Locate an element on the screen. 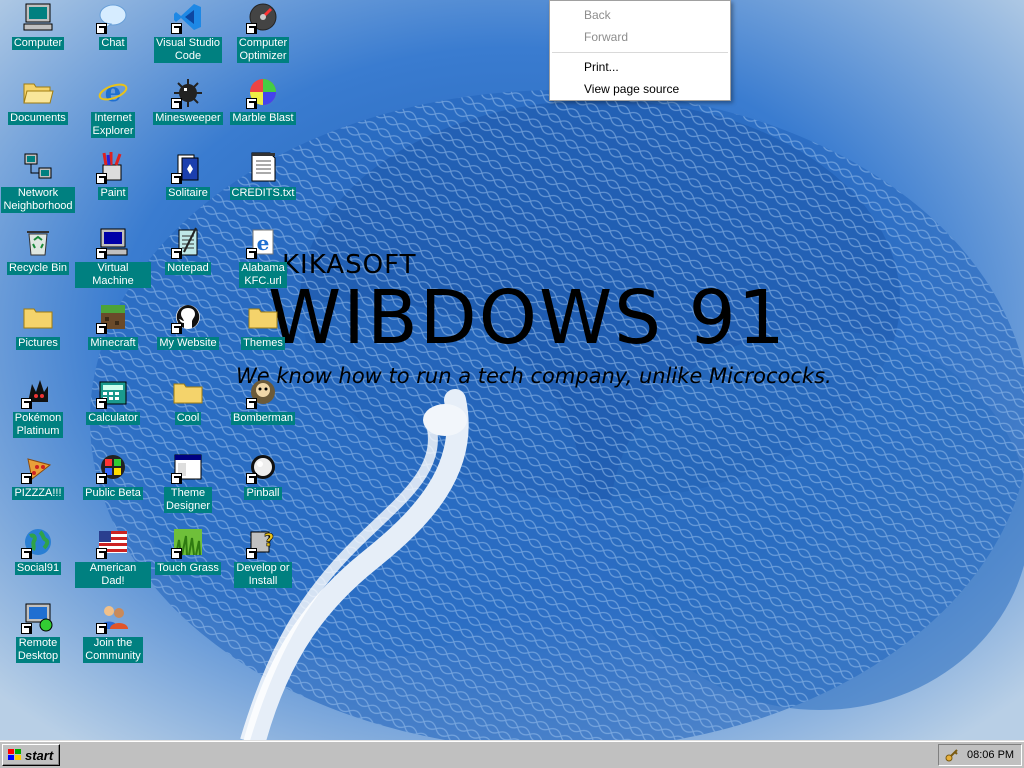 This screenshot has height=768, width=1024. desktop-icon-marble: Marble Blast is located at coordinates (263, 111).